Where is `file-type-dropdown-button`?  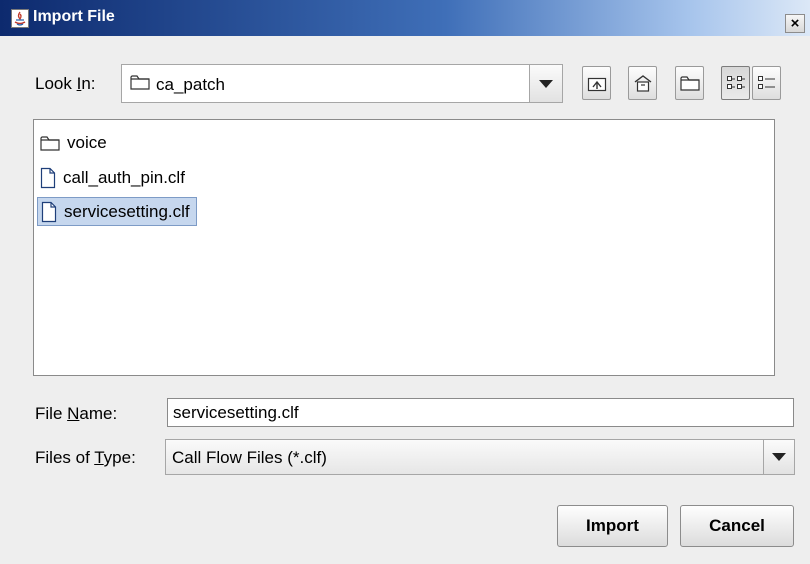 file-type-dropdown-button is located at coordinates (778, 457).